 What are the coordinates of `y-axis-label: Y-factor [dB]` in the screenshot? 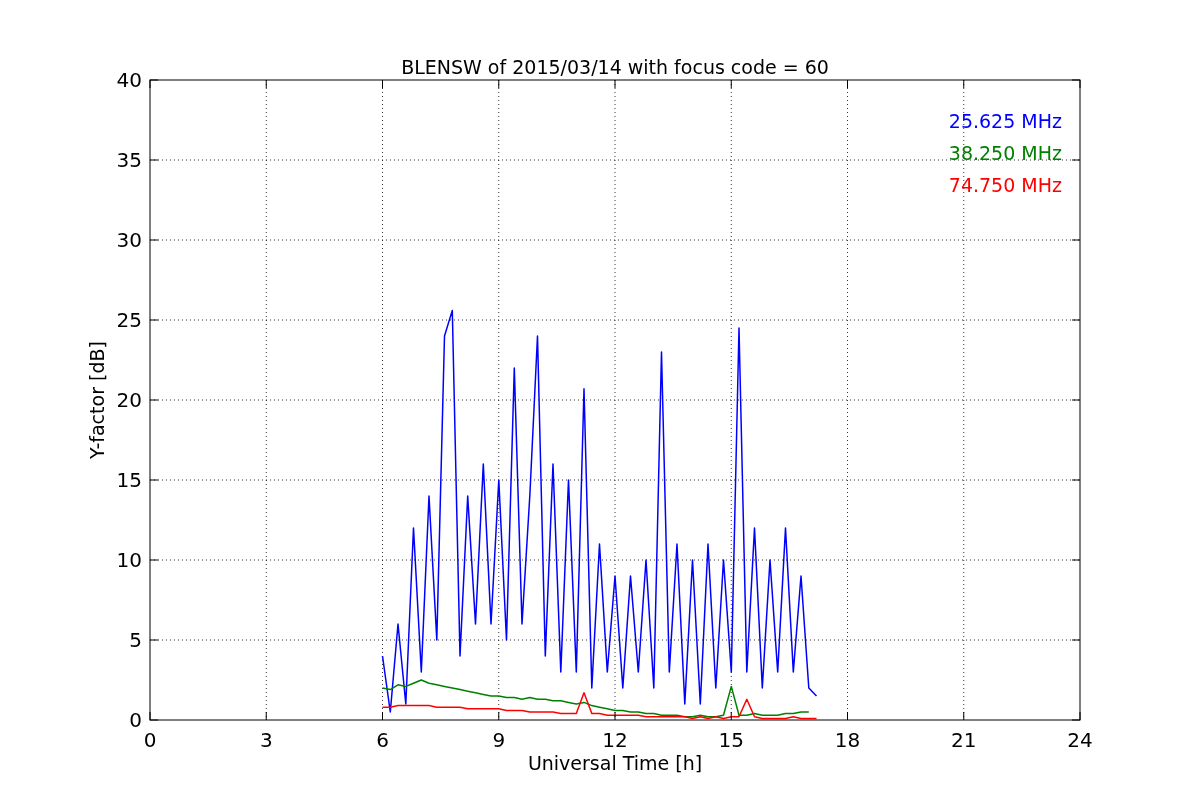 It's located at (97, 400).